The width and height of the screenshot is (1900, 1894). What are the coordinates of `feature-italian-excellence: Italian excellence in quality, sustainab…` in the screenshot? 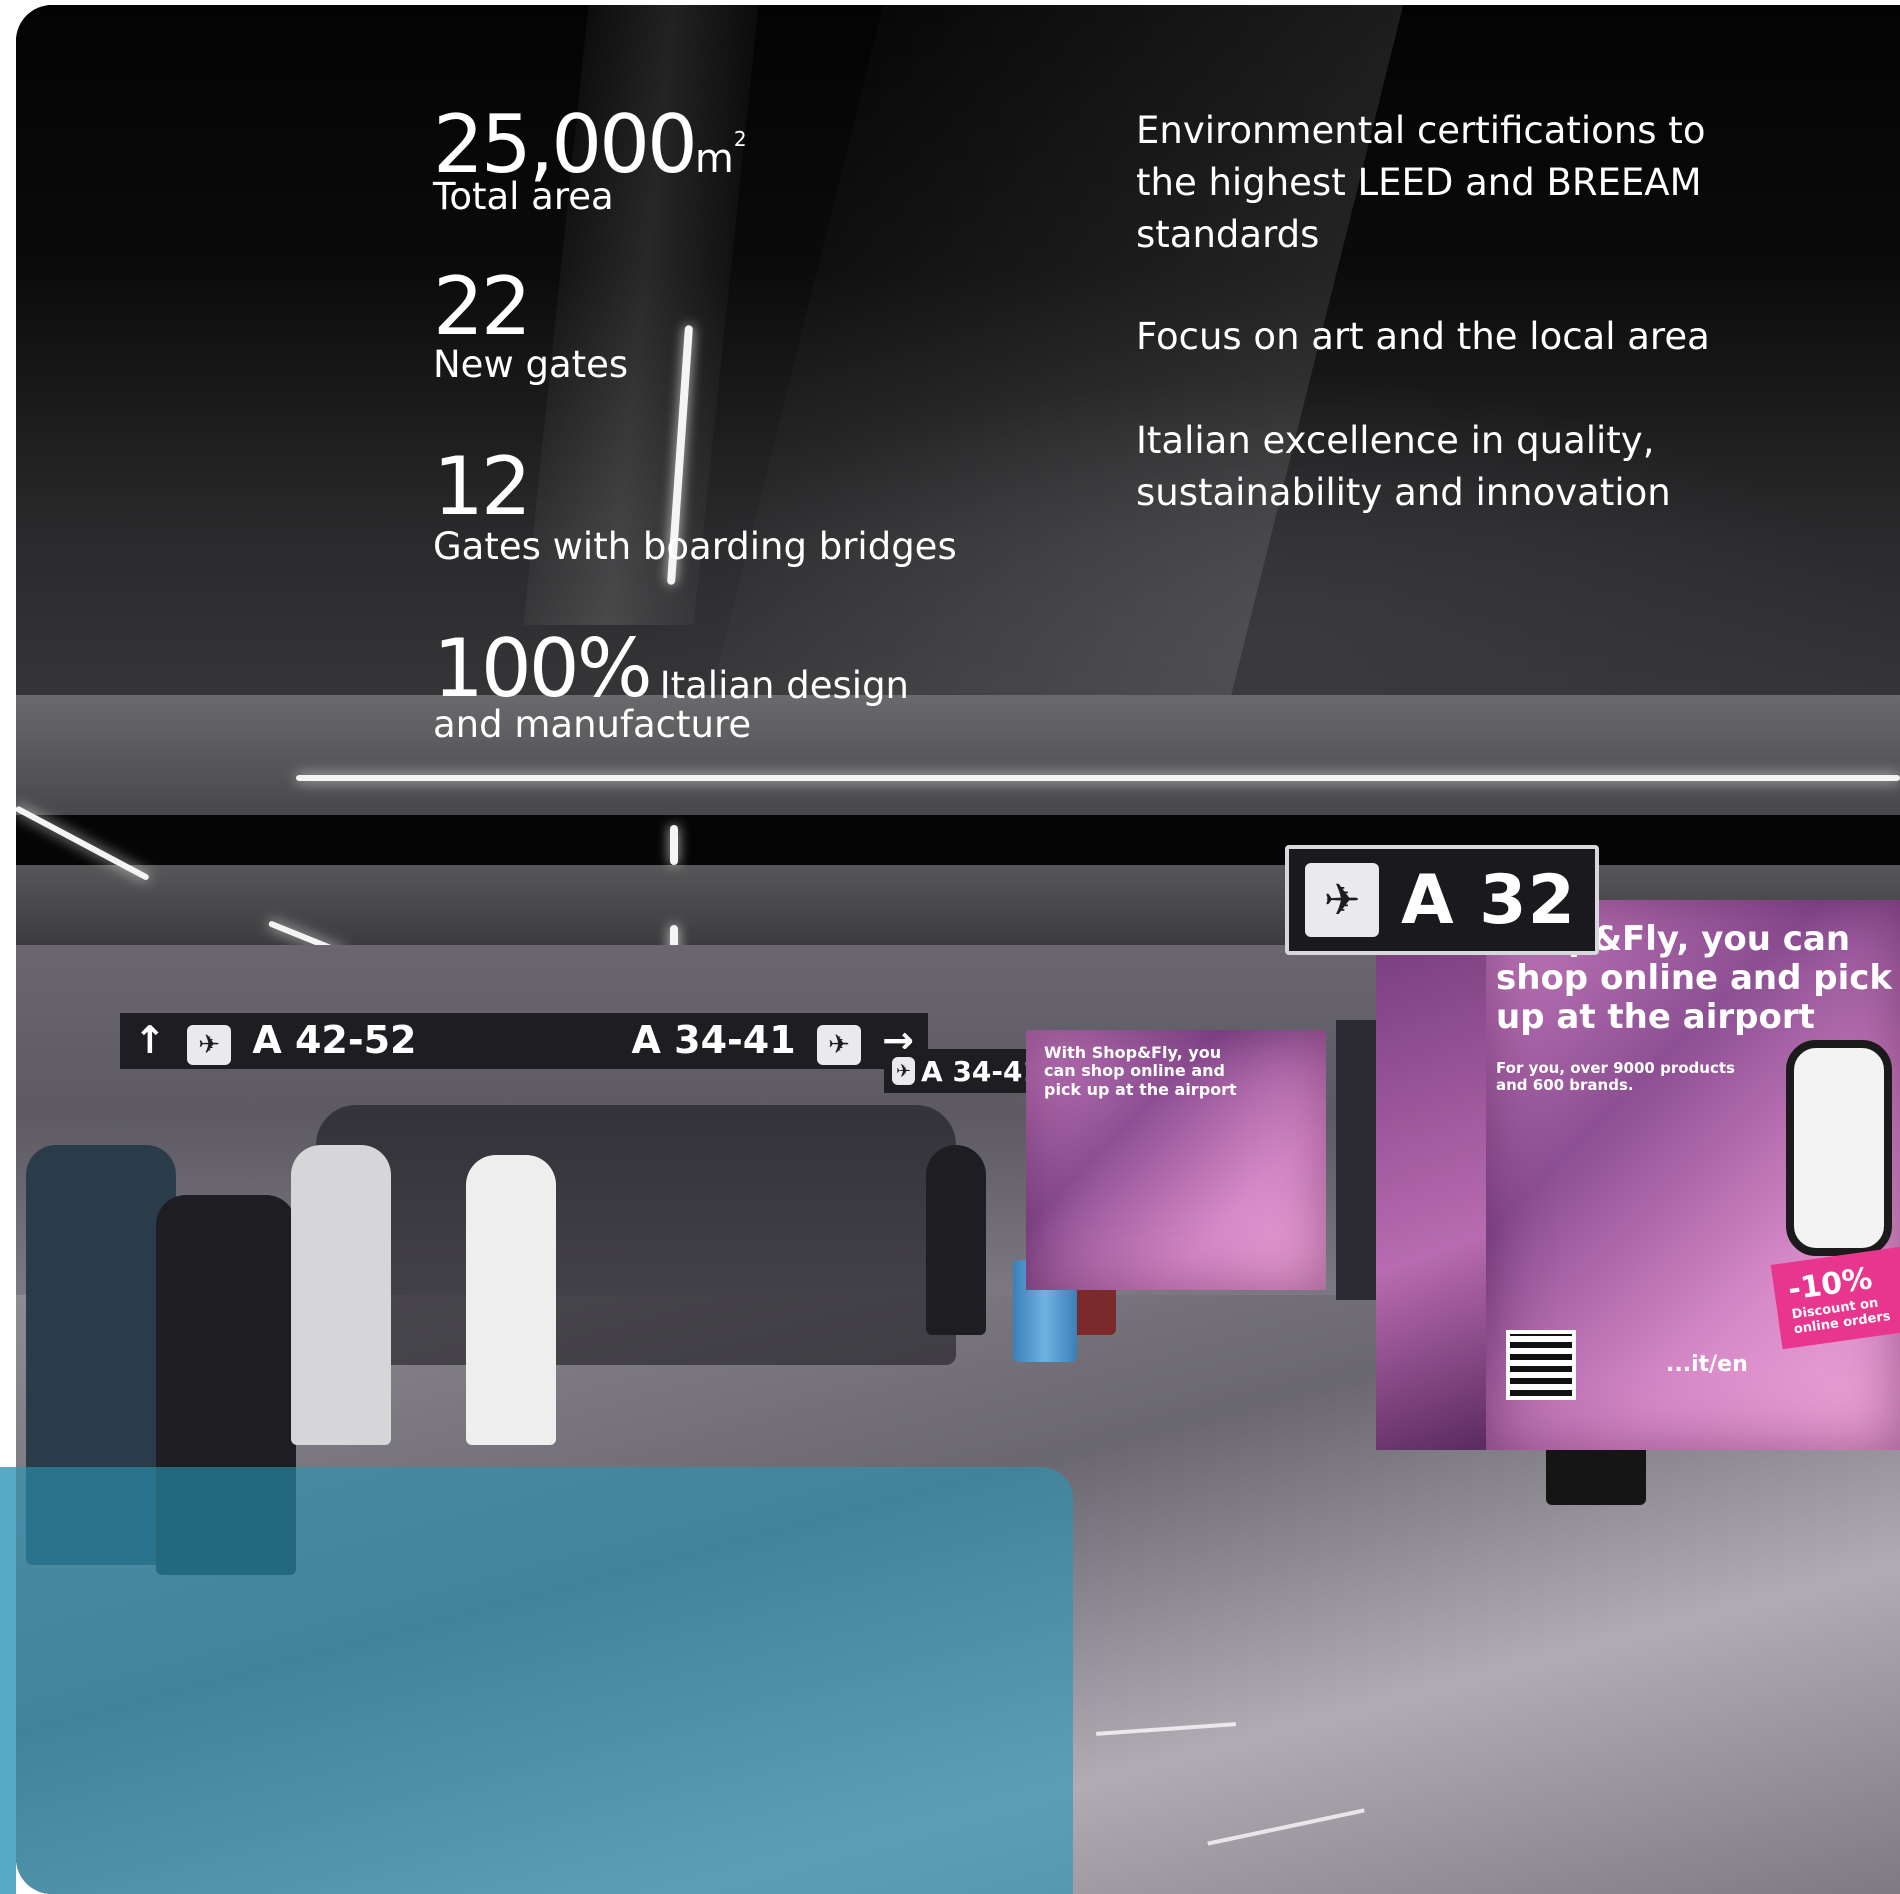 It's located at (1403, 466).